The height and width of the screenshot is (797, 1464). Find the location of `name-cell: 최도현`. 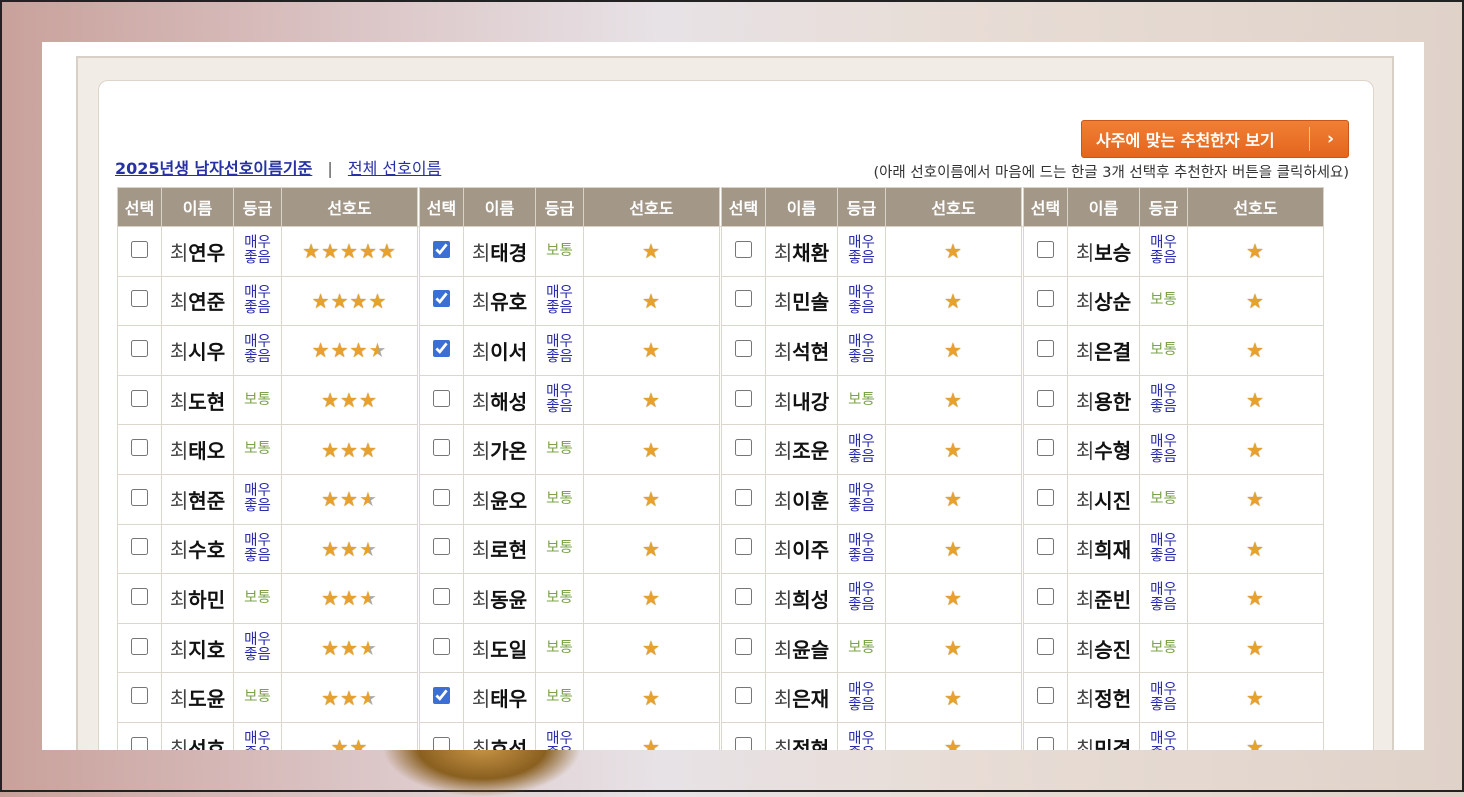

name-cell: 최도현 is located at coordinates (197, 400).